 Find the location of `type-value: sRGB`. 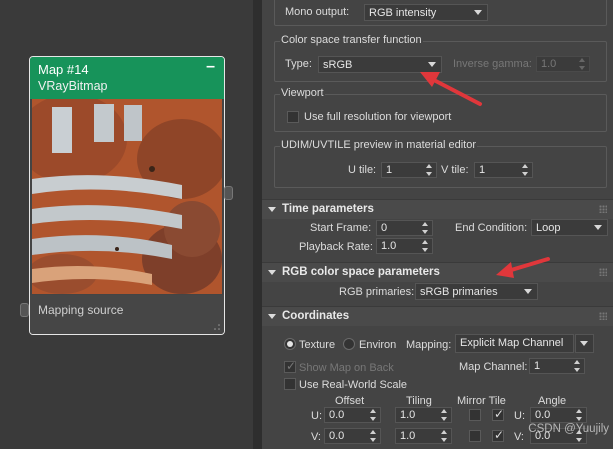

type-value: sRGB is located at coordinates (338, 65).